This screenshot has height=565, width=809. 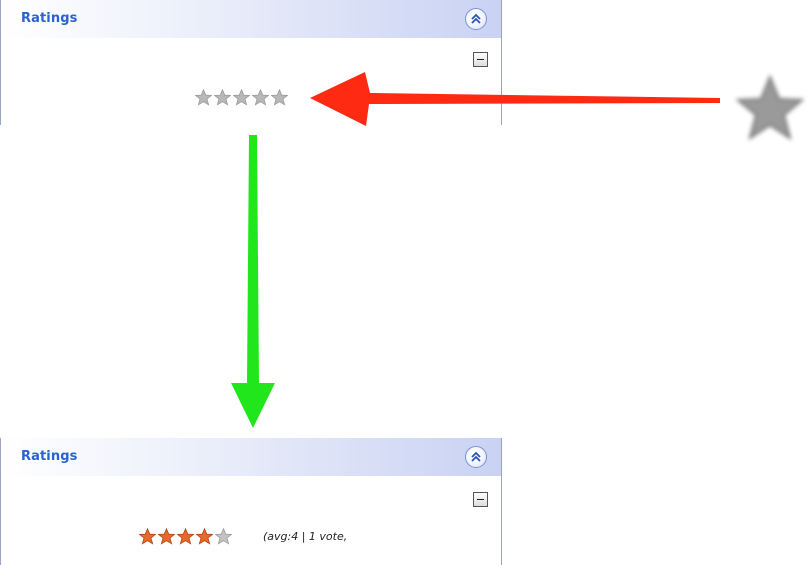 I want to click on ratings-panel-bottom: Ratings (avg:4 | 1 vote,, so click(x=251, y=501).